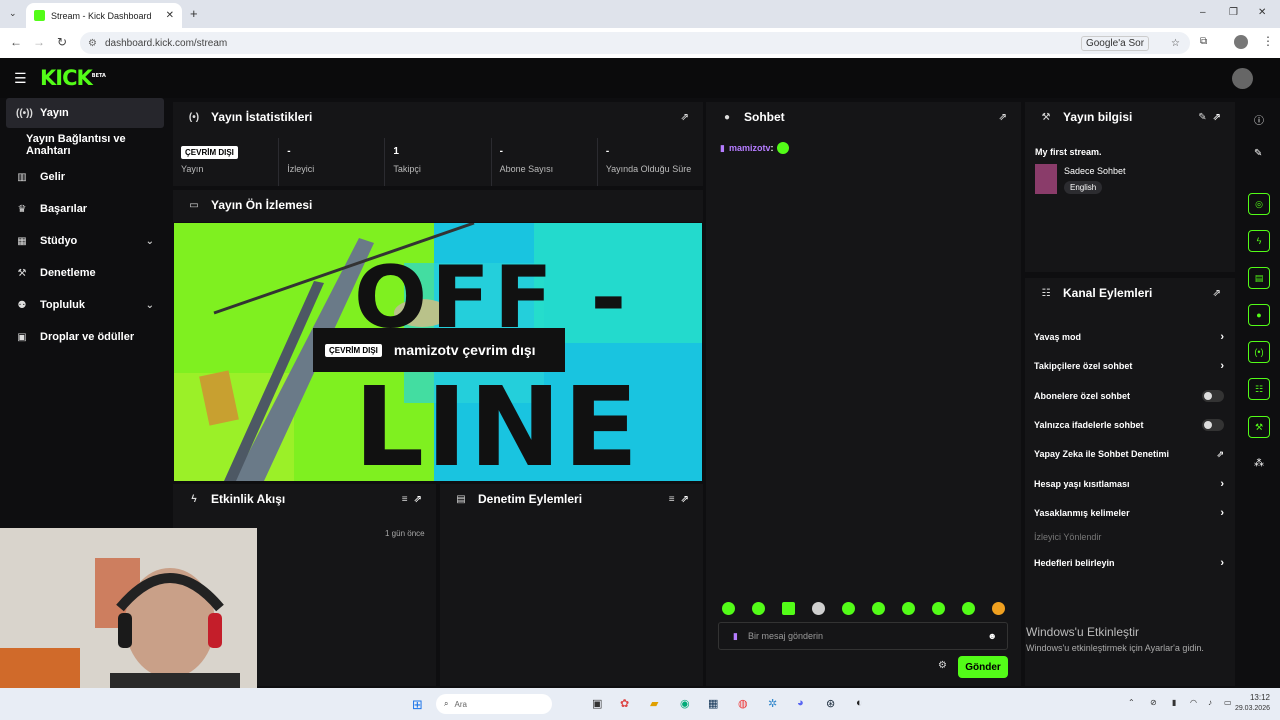 The width and height of the screenshot is (1280, 720). What do you see at coordinates (1252, 703) in the screenshot?
I see `clock: 13:12 29.03.2026` at bounding box center [1252, 703].